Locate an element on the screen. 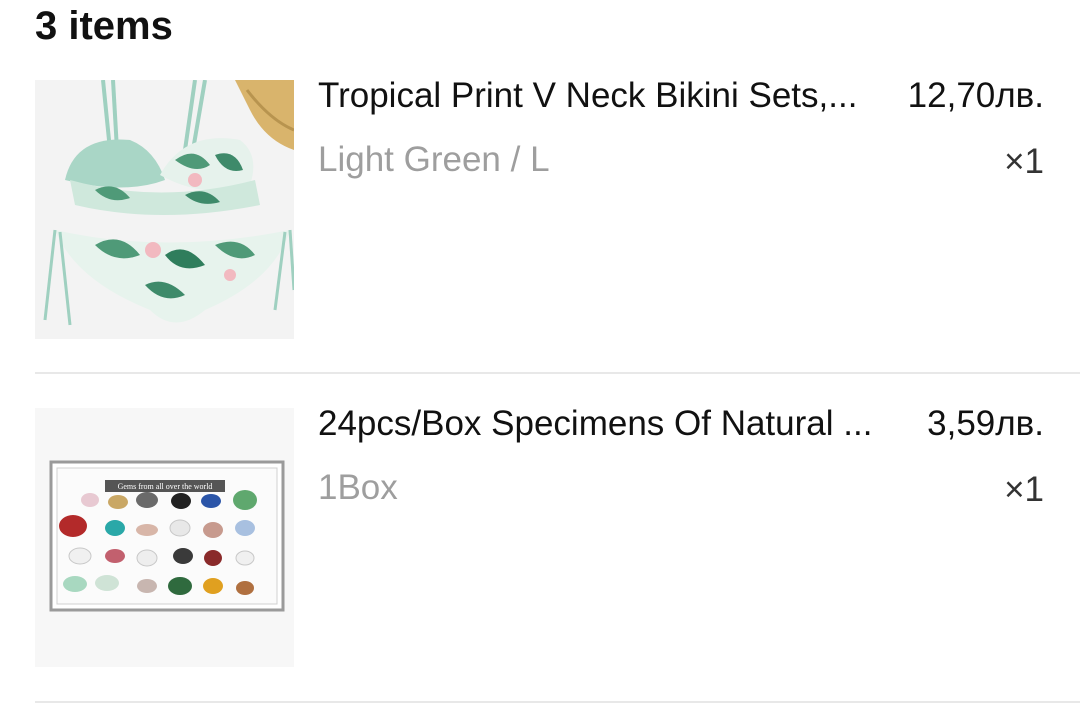  gemstone-box-illustration: Gems from all over the world is located at coordinates (164, 537).